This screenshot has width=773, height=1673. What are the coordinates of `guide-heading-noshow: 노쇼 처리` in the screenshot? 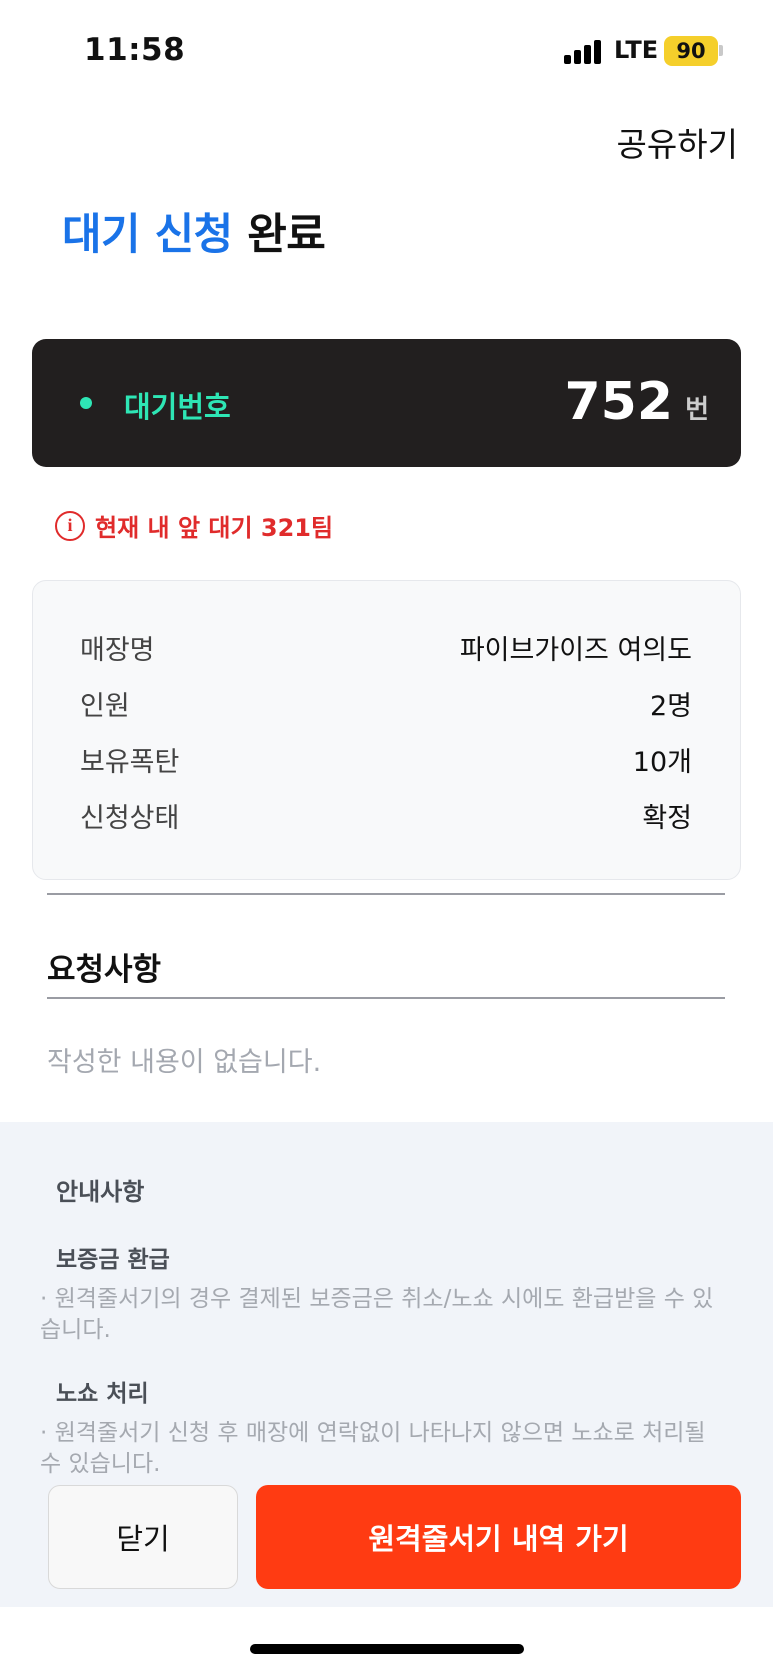 It's located at (102, 1394).